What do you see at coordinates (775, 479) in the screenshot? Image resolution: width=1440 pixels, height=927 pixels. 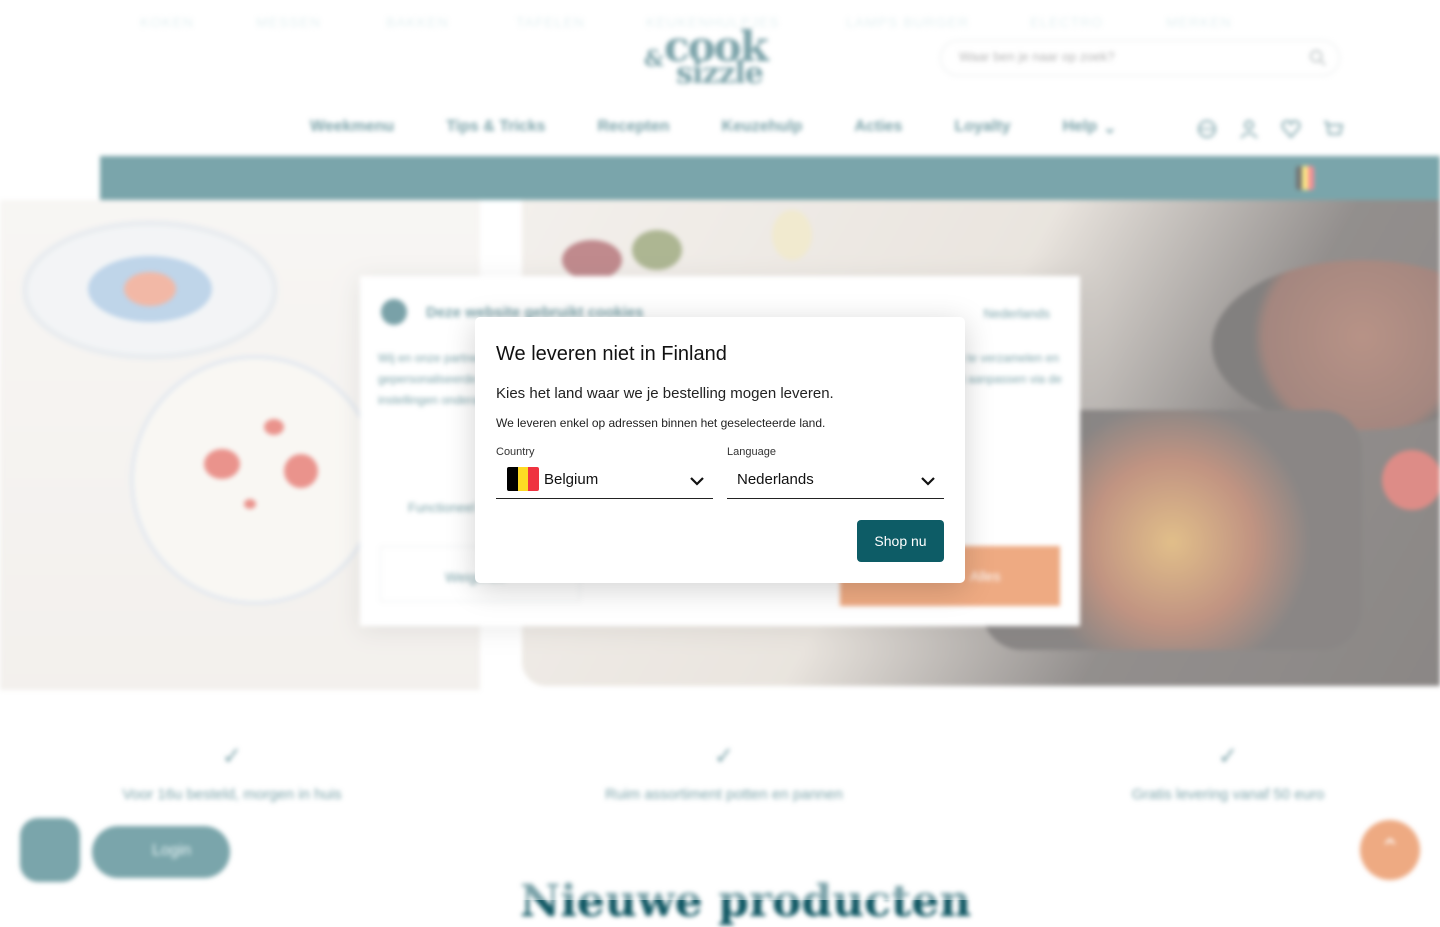 I see `language-value: Nederlands` at bounding box center [775, 479].